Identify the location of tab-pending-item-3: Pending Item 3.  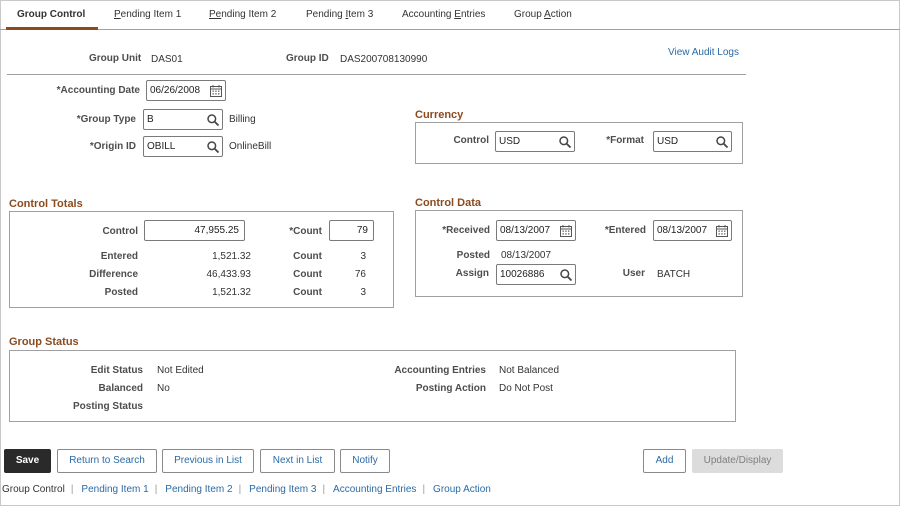
(339, 14).